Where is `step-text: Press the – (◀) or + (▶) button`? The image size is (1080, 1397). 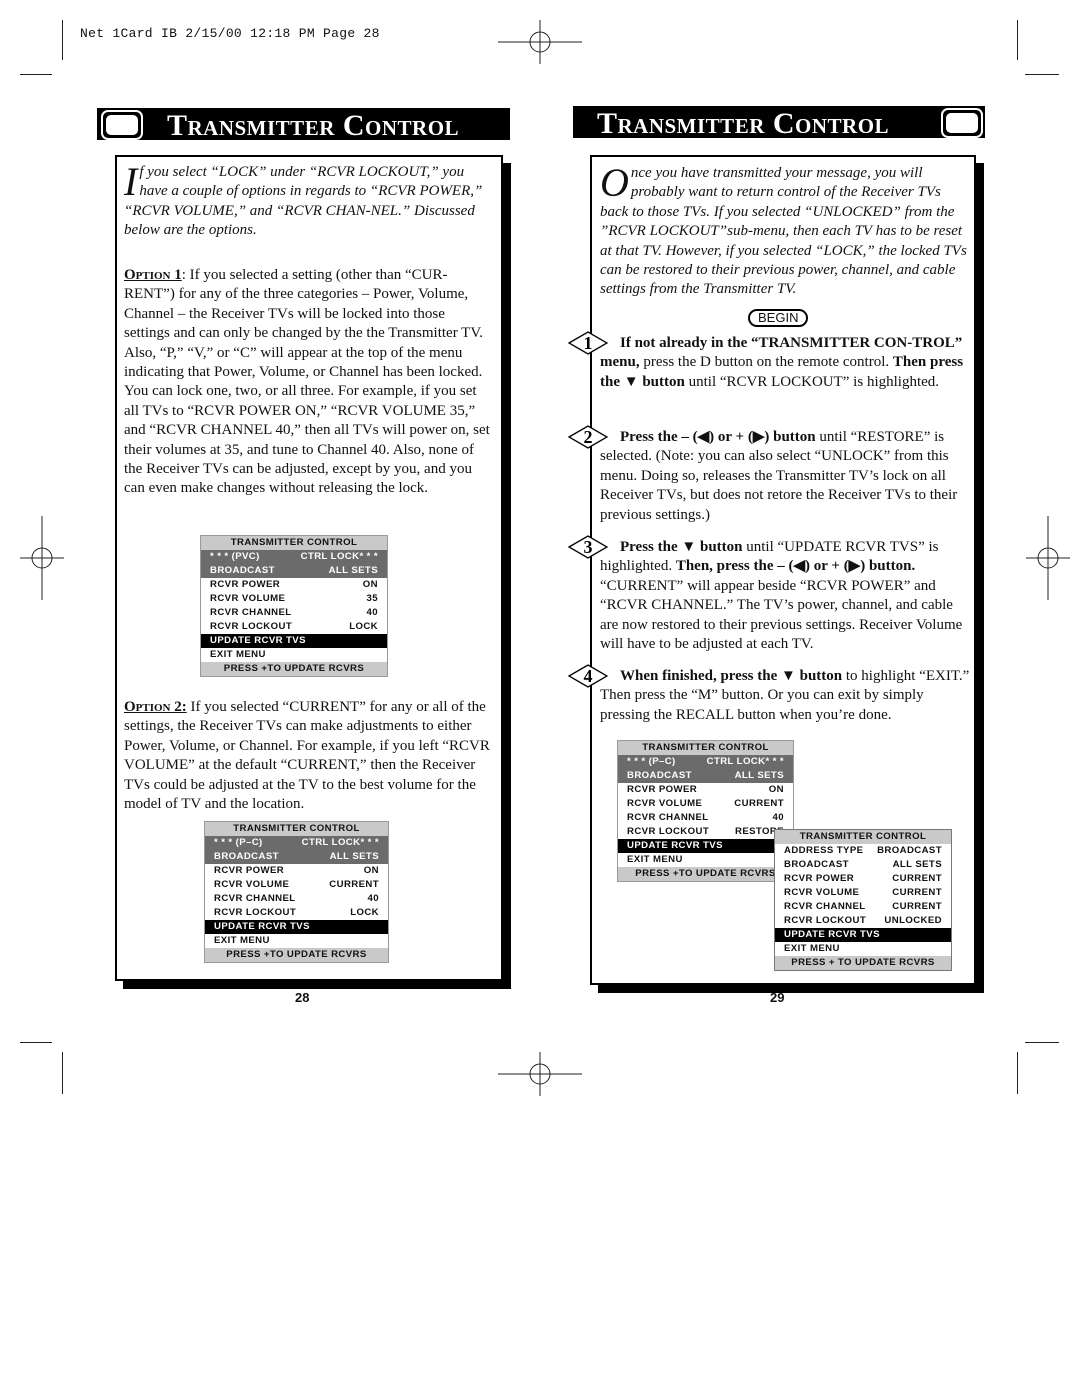 step-text: Press the – (◀) or + (▶) button is located at coordinates (718, 437).